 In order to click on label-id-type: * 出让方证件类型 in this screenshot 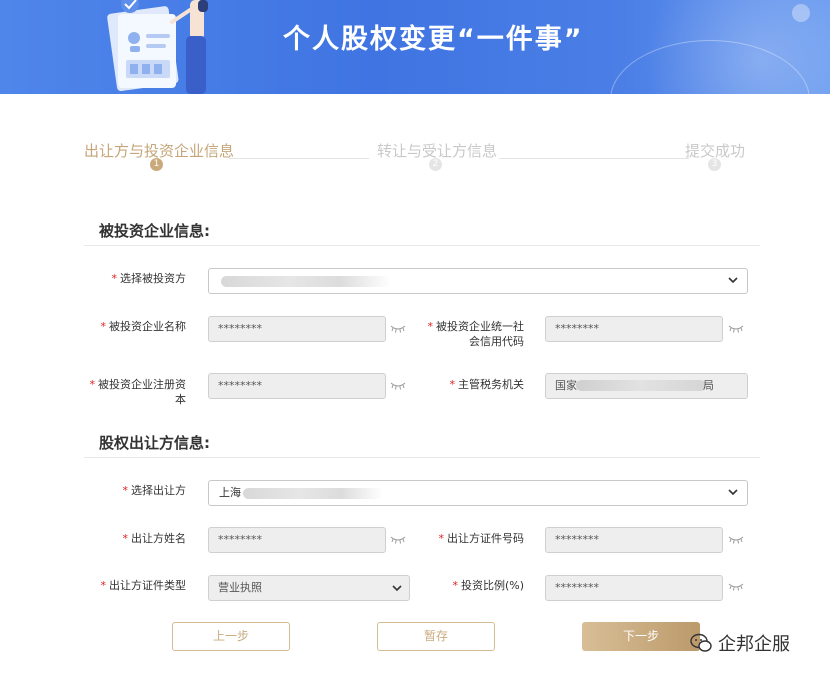, I will do `click(143, 585)`.